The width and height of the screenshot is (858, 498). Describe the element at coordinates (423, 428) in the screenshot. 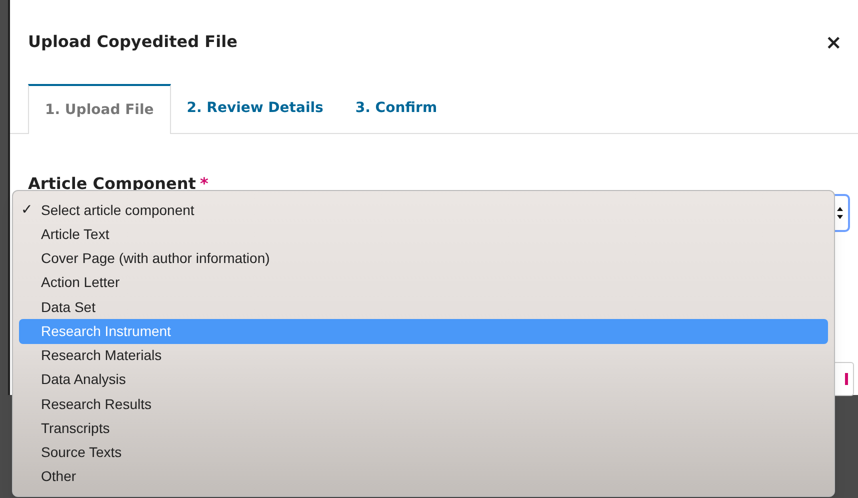

I see `dropdown-option: Transcripts` at that location.